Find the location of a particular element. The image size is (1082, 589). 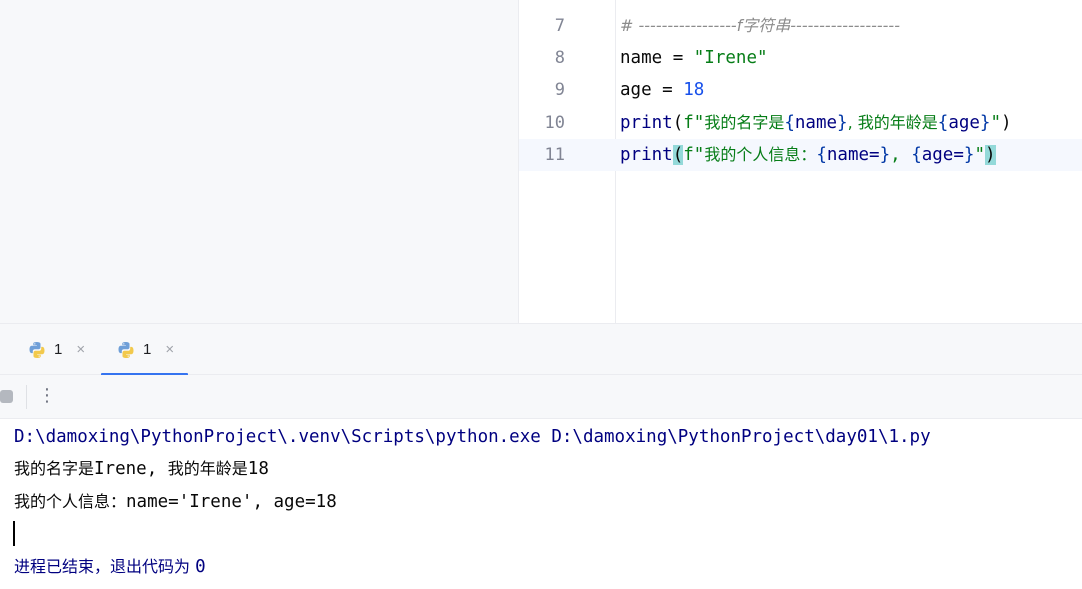

code-text: print(f"我的个人信息：{name=}, {age=}") is located at coordinates (808, 155).